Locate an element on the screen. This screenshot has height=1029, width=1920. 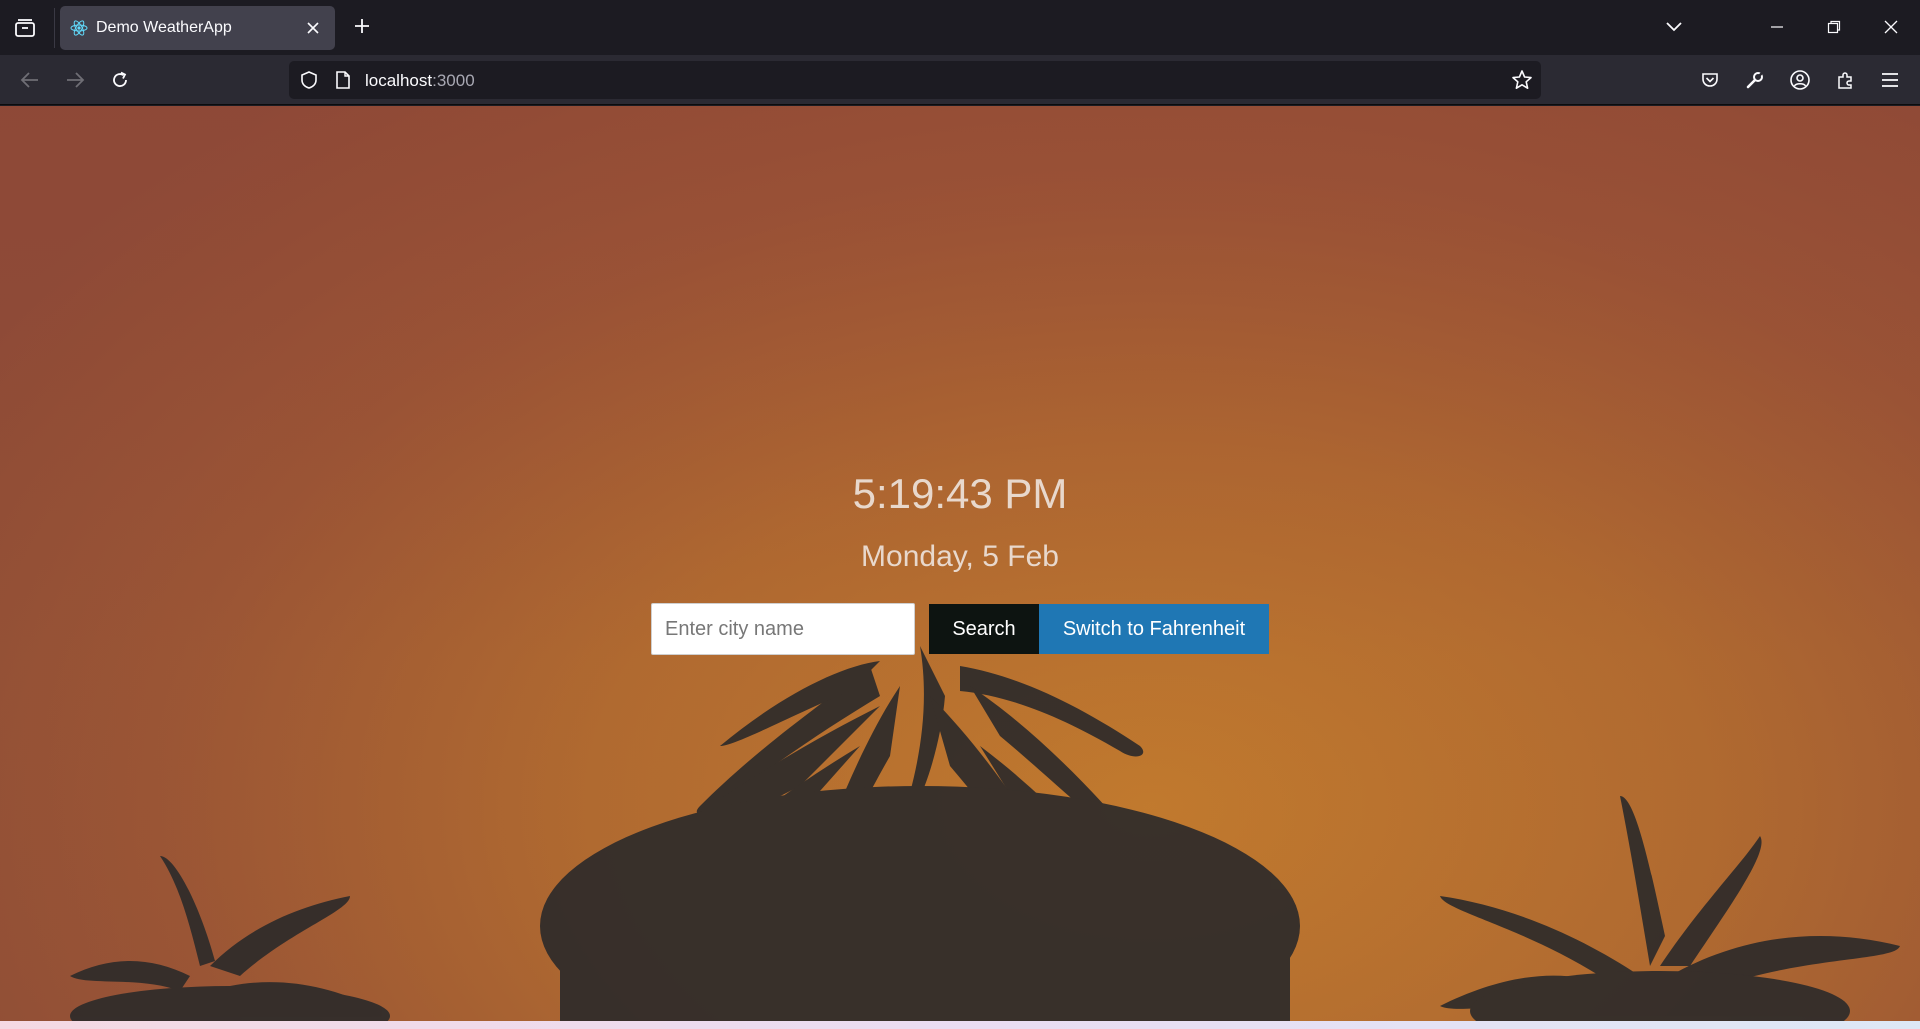
reload-icon is located at coordinates (120, 80).